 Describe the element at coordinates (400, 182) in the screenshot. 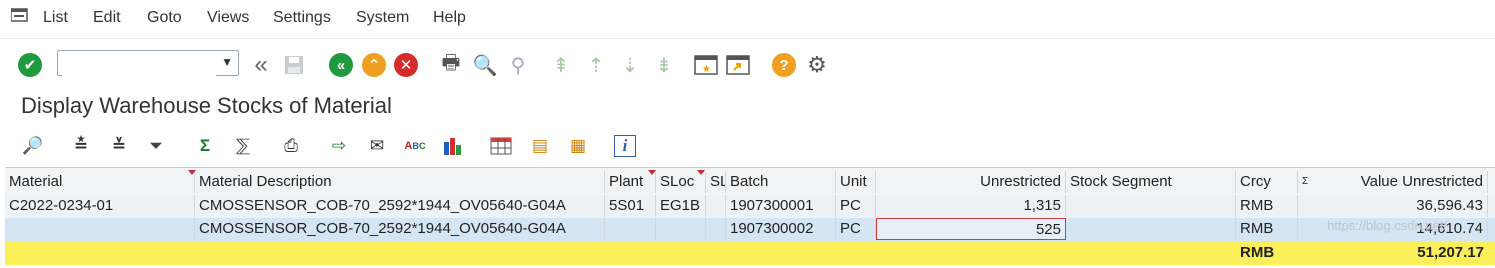

I see `col-material-description: Material Description` at that location.